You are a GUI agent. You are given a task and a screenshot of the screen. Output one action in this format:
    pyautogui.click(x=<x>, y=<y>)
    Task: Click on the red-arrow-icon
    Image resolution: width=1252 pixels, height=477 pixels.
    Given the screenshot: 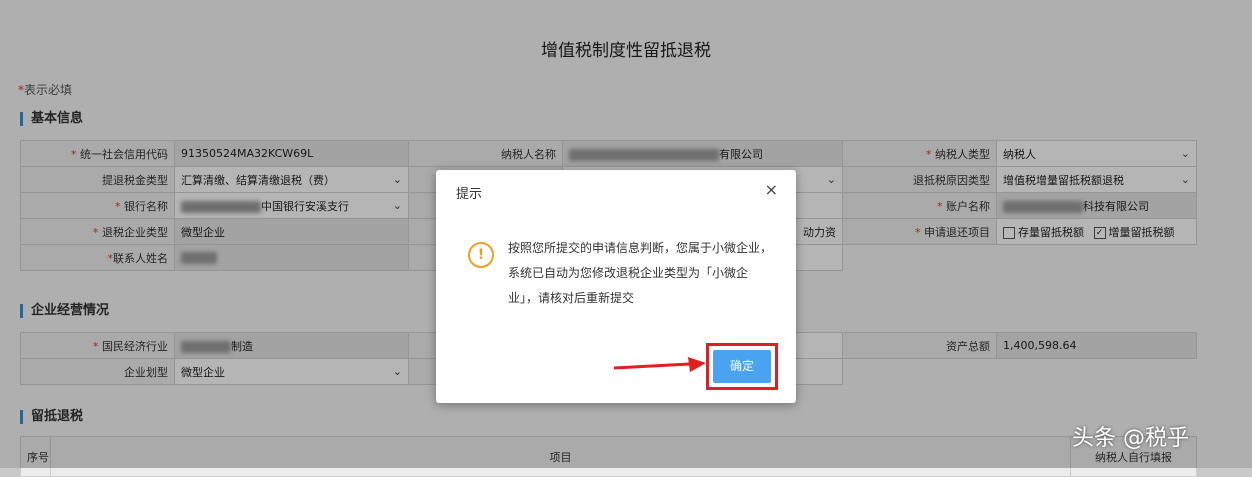 What is the action you would take?
    pyautogui.click(x=659, y=364)
    